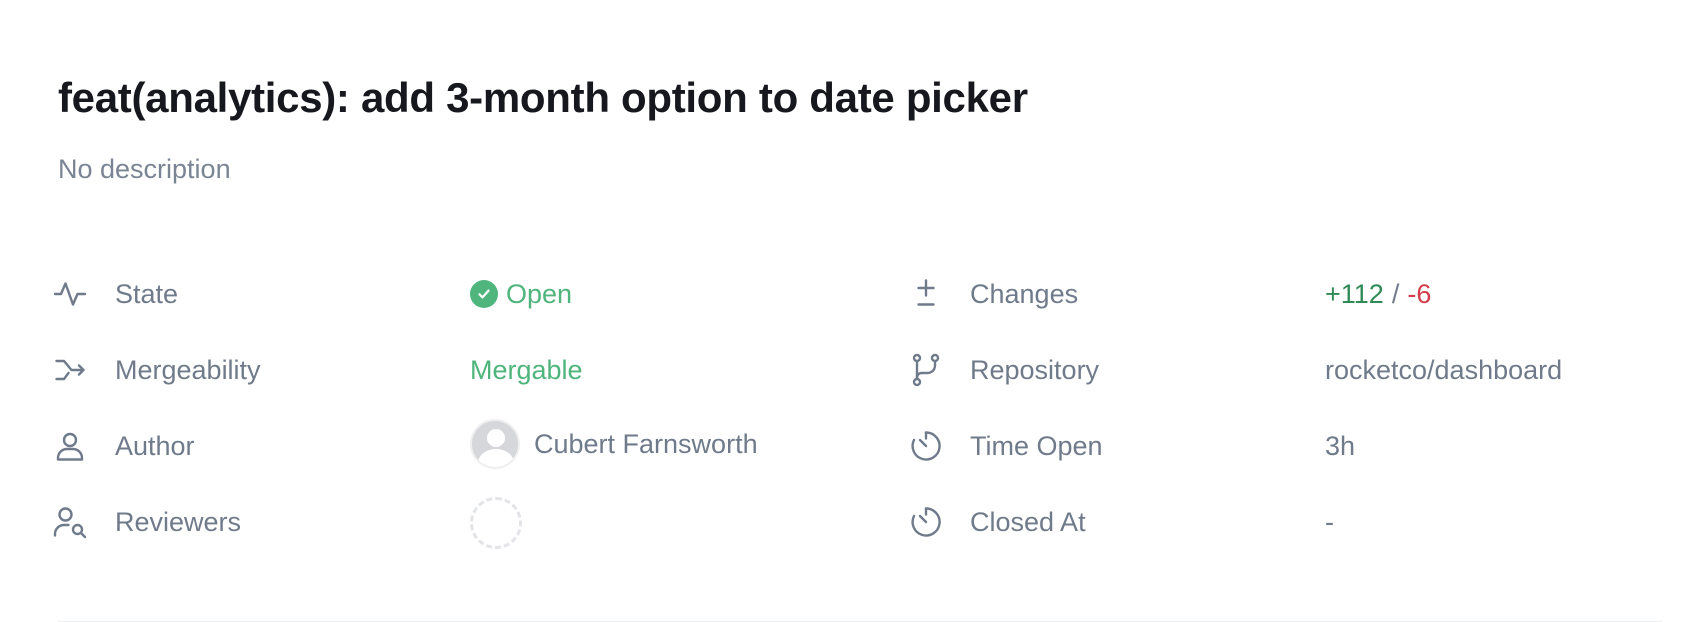 Image resolution: width=1692 pixels, height=622 pixels. I want to click on avatar, so click(495, 444).